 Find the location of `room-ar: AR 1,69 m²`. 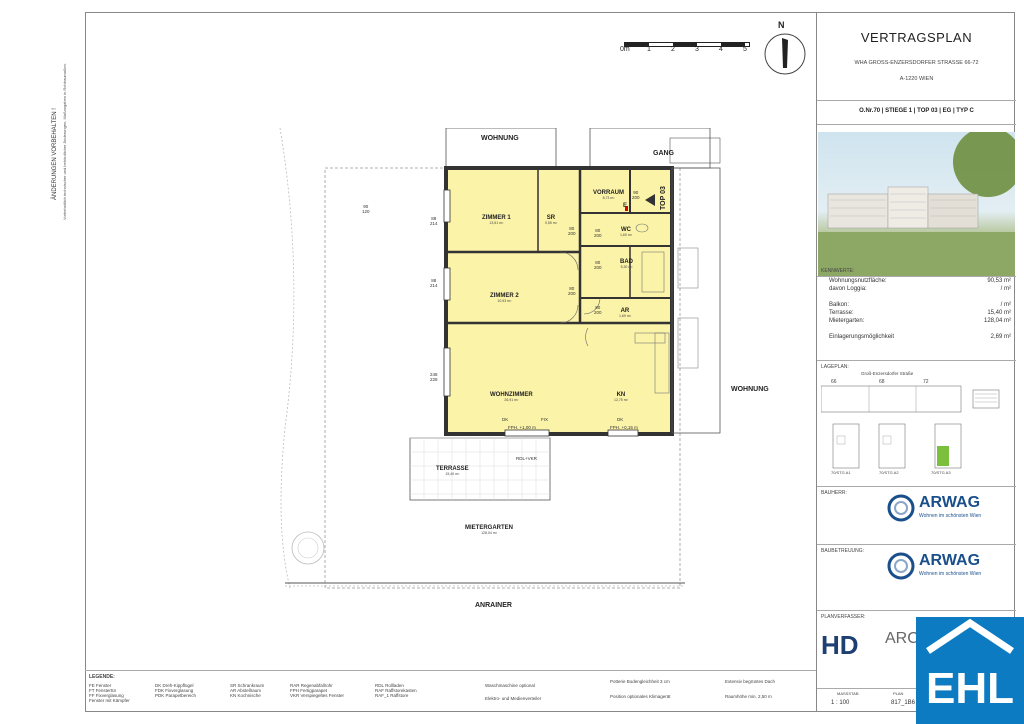

room-ar: AR 1,69 m² is located at coordinates (625, 313).